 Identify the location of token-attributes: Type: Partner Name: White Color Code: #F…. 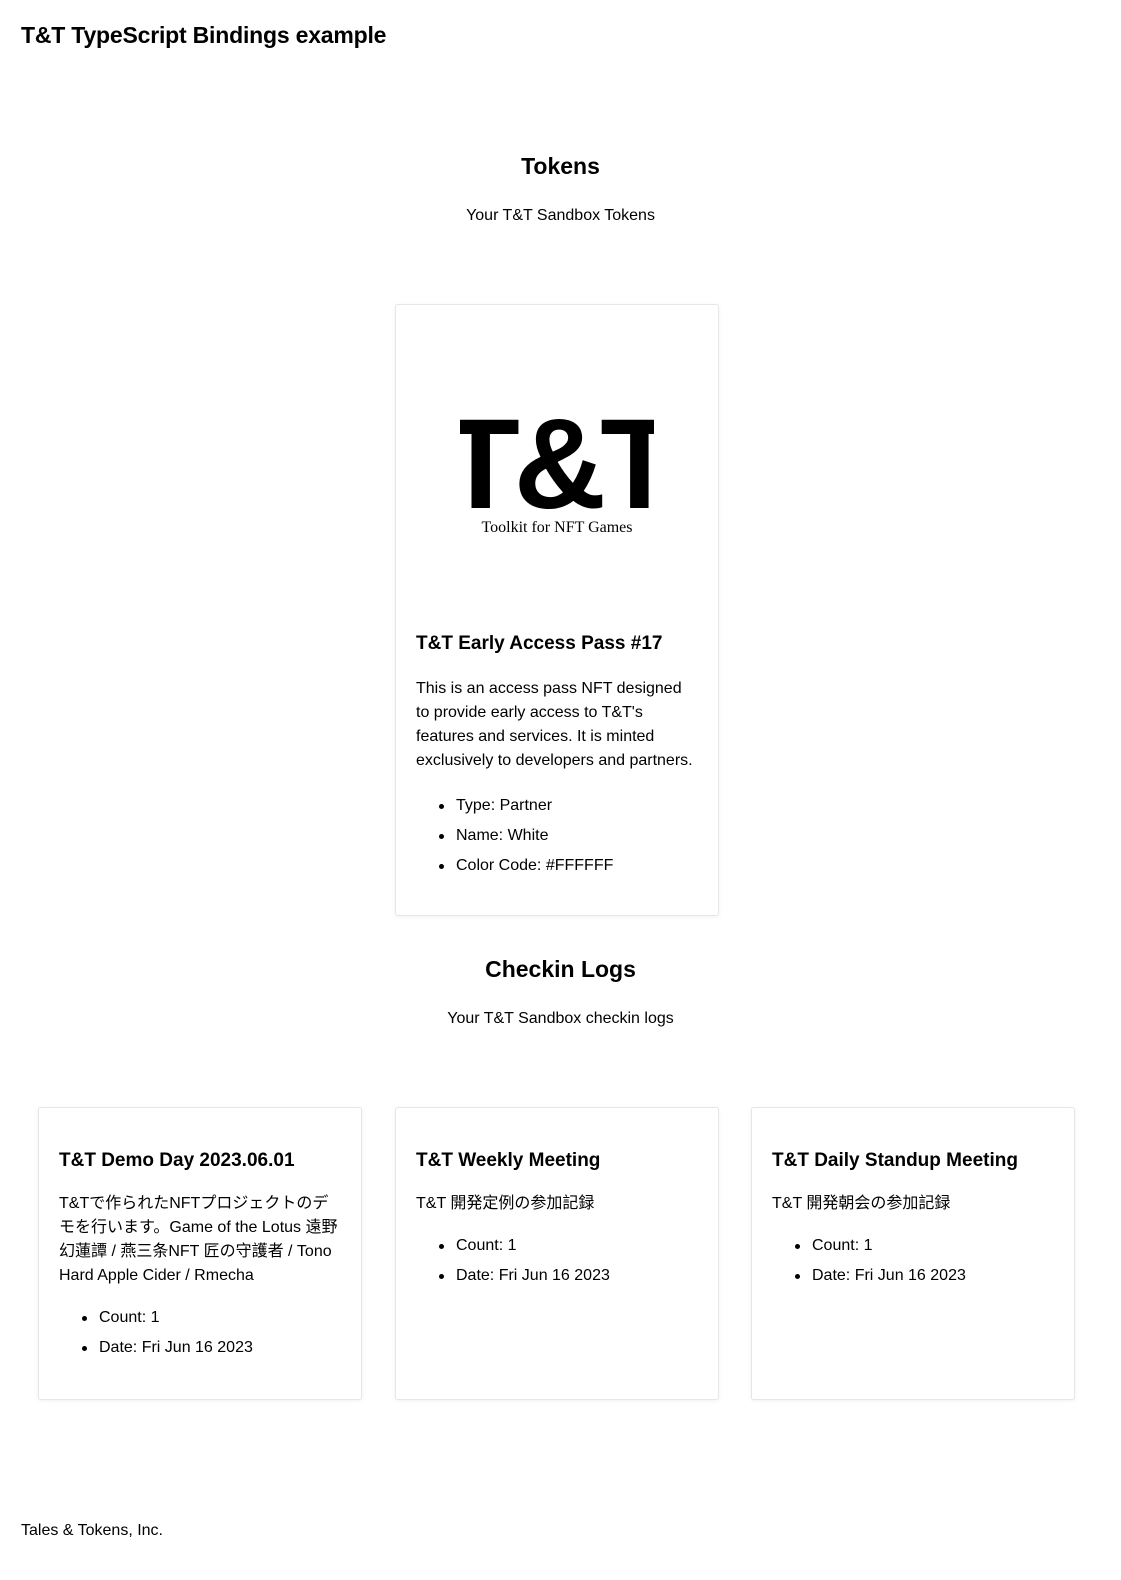
(557, 836).